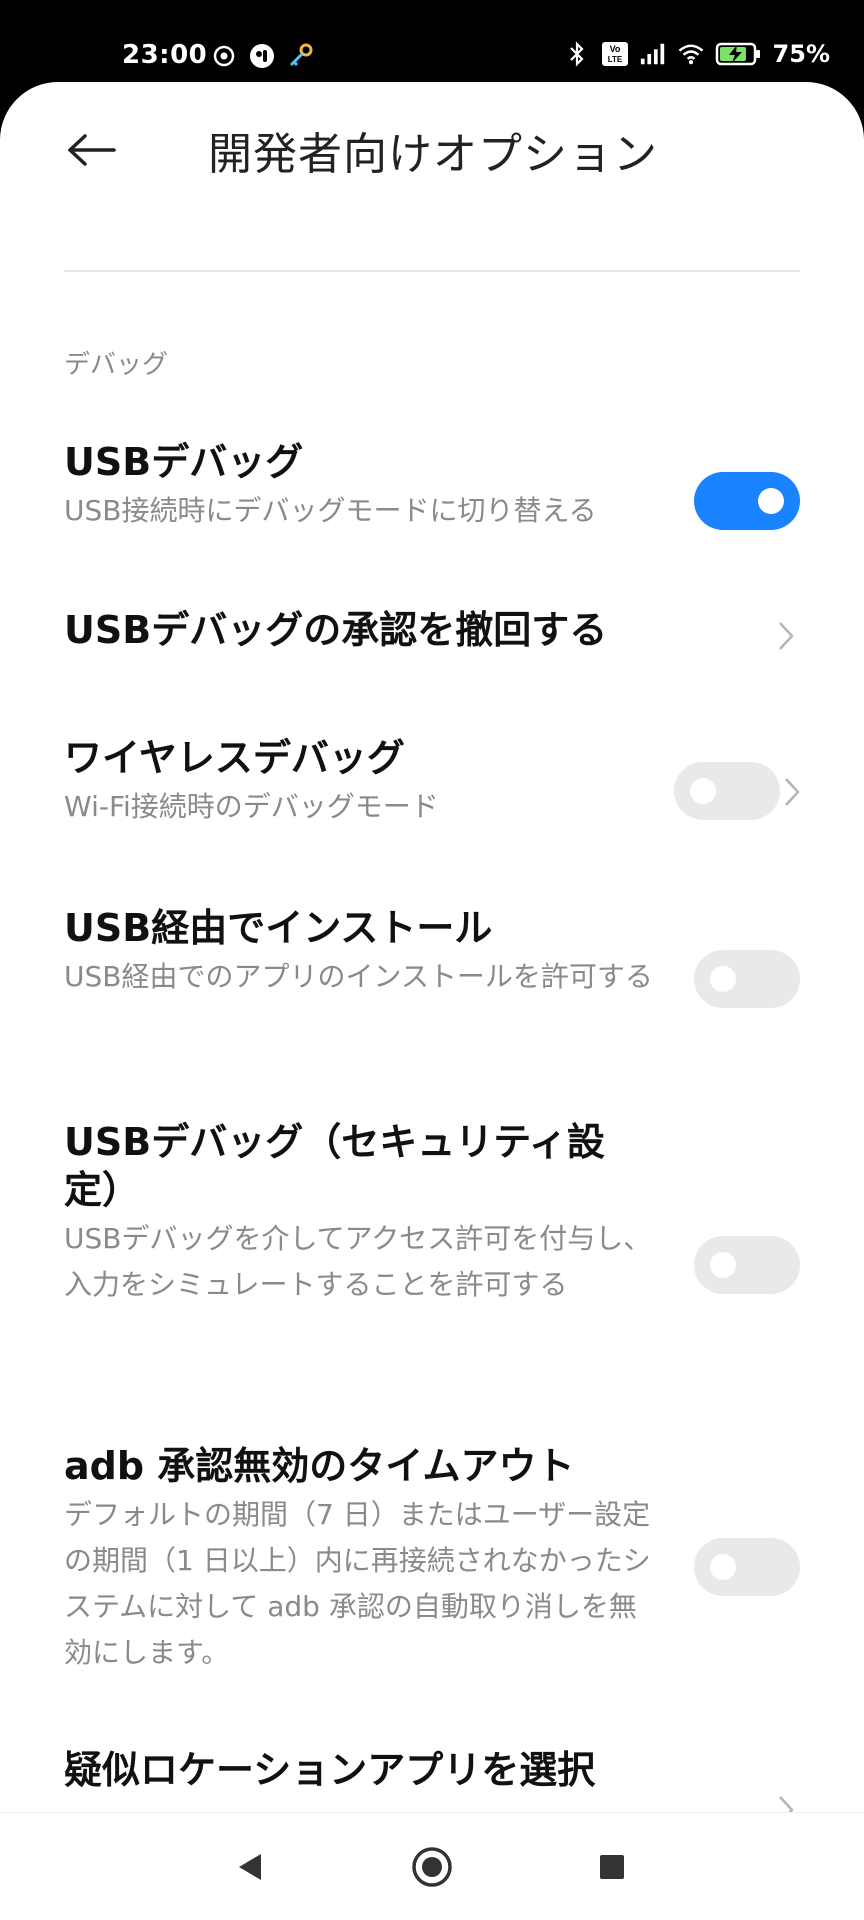  What do you see at coordinates (251, 806) in the screenshot?
I see `setting-subtitle: Wi-Fi接続時のデバッグモード` at bounding box center [251, 806].